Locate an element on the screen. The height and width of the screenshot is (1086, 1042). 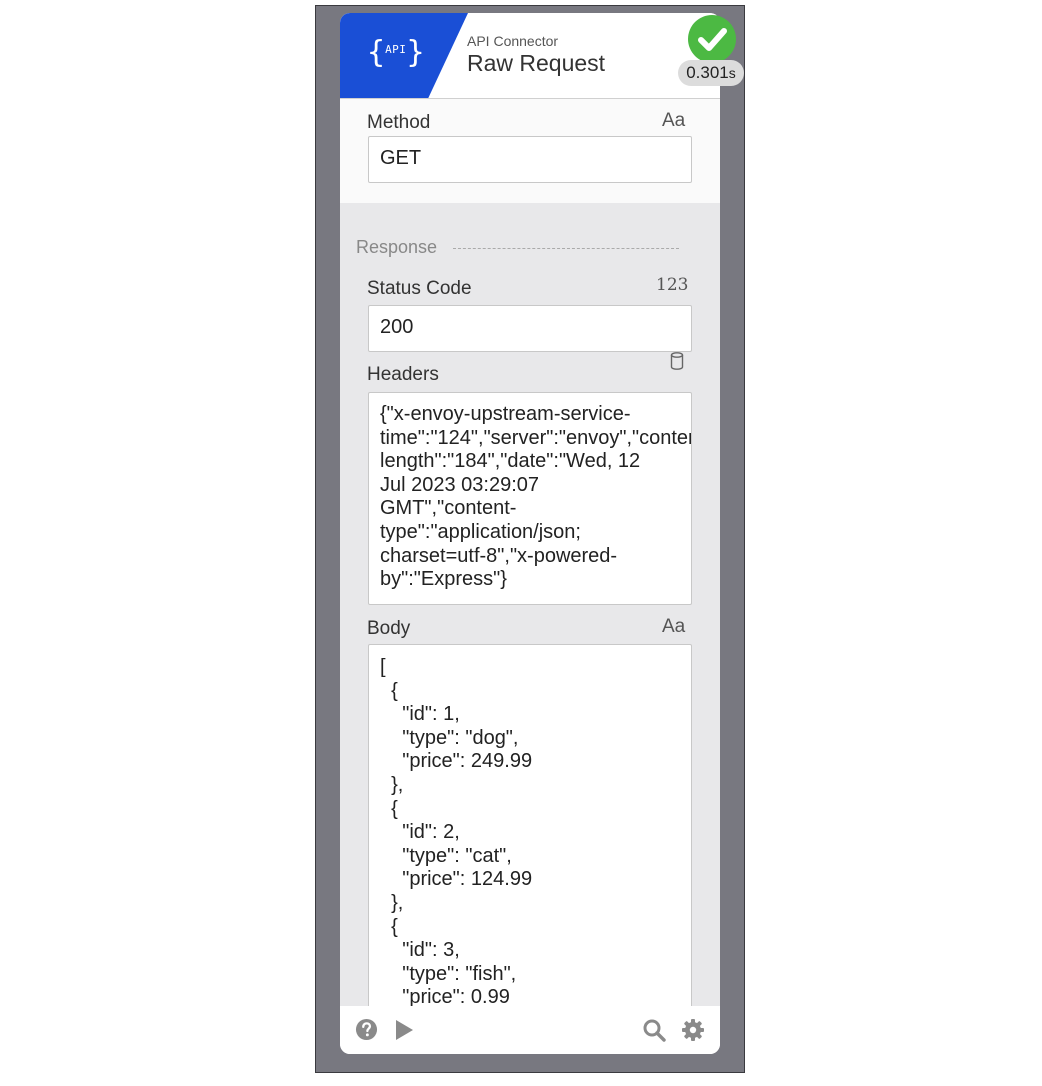
search-icon is located at coordinates (654, 1030).